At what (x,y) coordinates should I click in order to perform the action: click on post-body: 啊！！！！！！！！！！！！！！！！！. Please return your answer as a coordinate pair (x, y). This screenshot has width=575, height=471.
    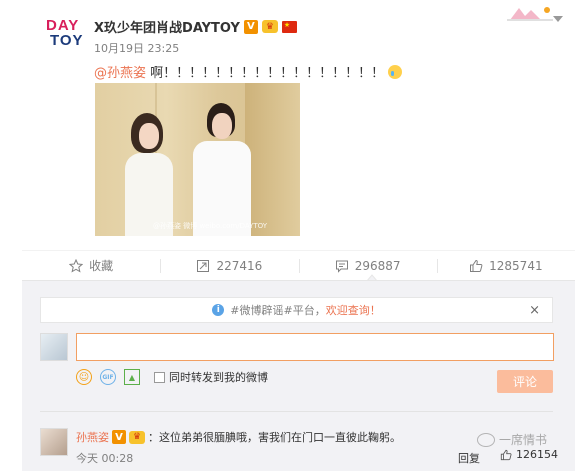
    Looking at the image, I should click on (265, 73).